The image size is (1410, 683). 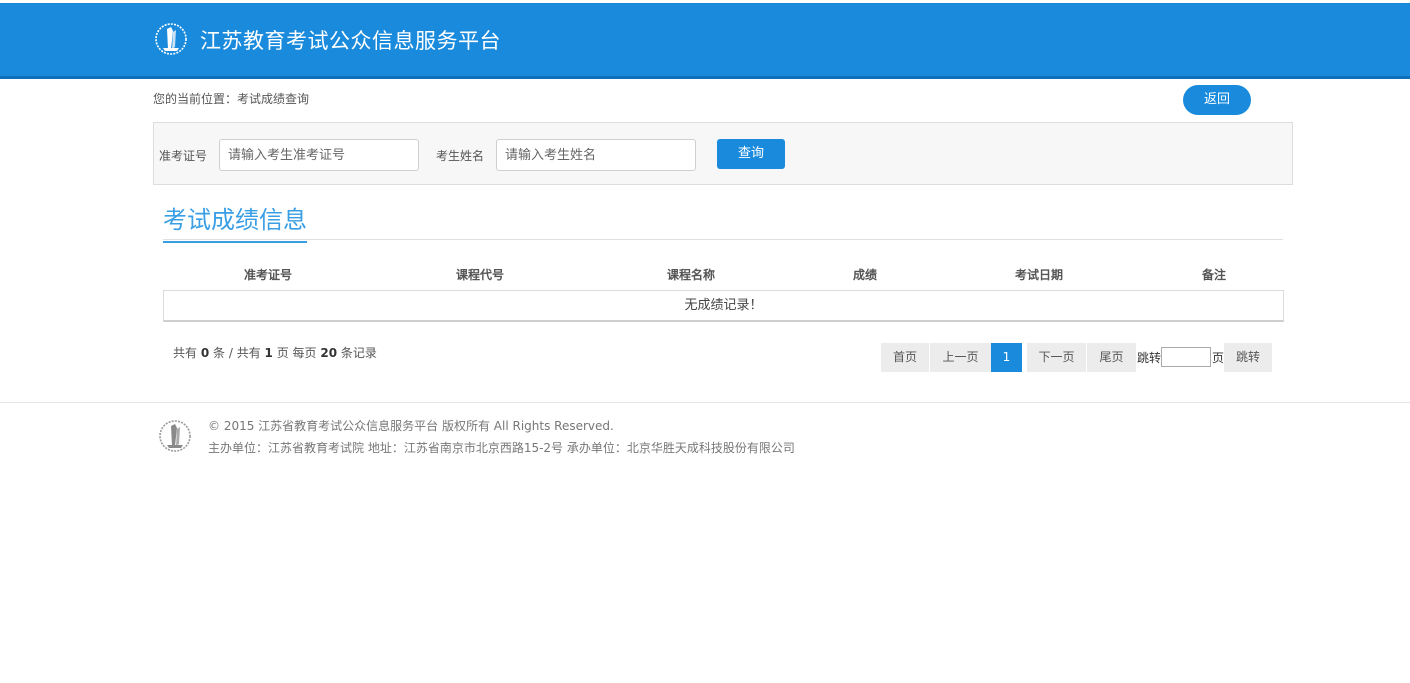 I want to click on total-pages: 1, so click(x=268, y=353).